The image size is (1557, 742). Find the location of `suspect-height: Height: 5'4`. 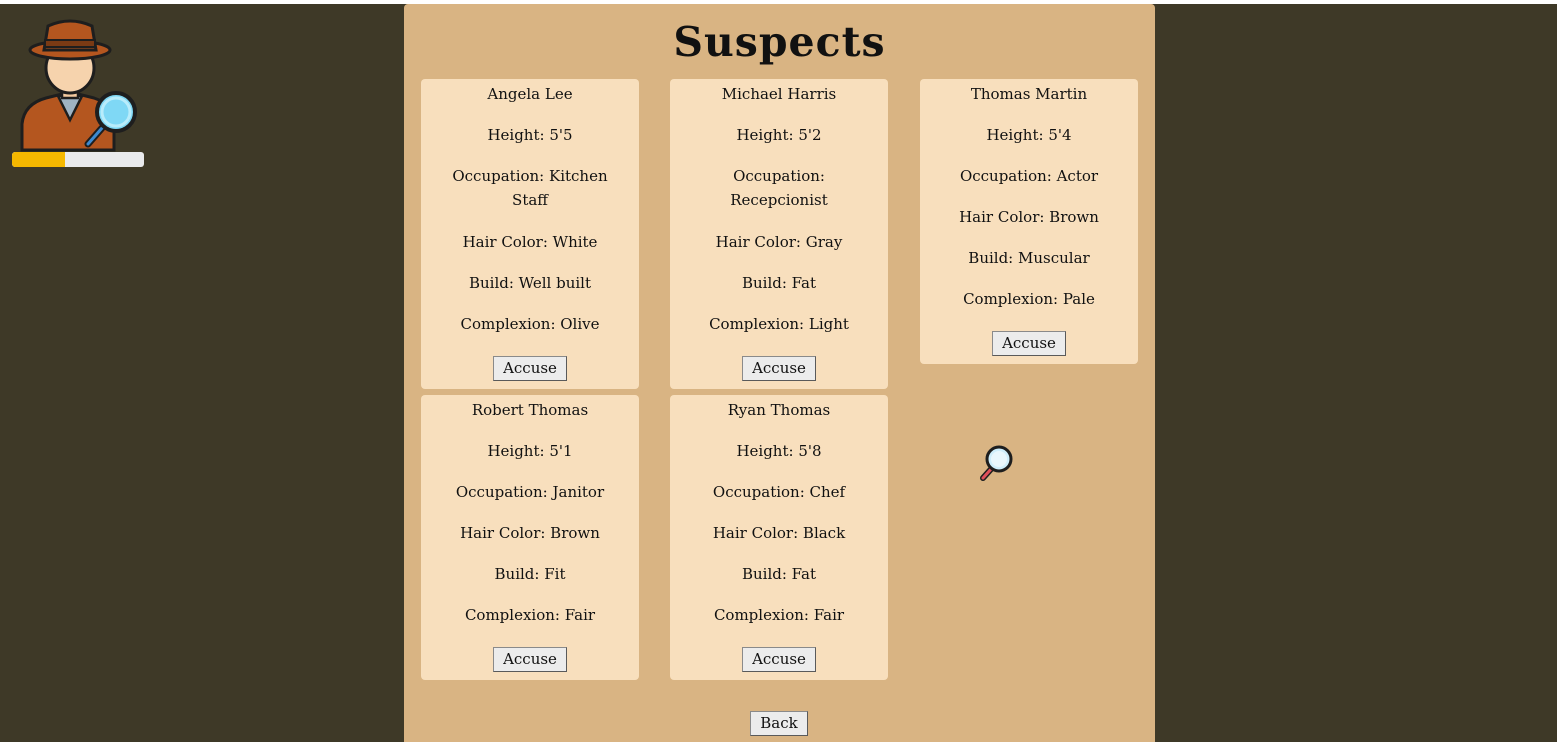

suspect-height: Height: 5'4 is located at coordinates (1029, 135).